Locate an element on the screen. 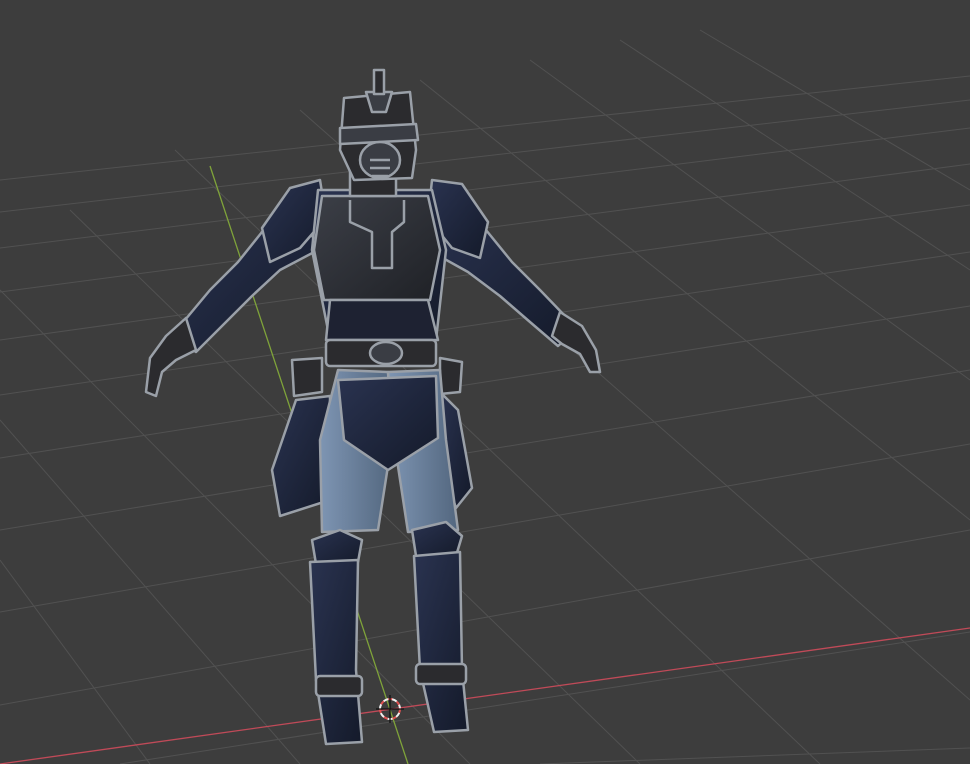 This screenshot has width=970, height=764. right-glove is located at coordinates (576, 342).